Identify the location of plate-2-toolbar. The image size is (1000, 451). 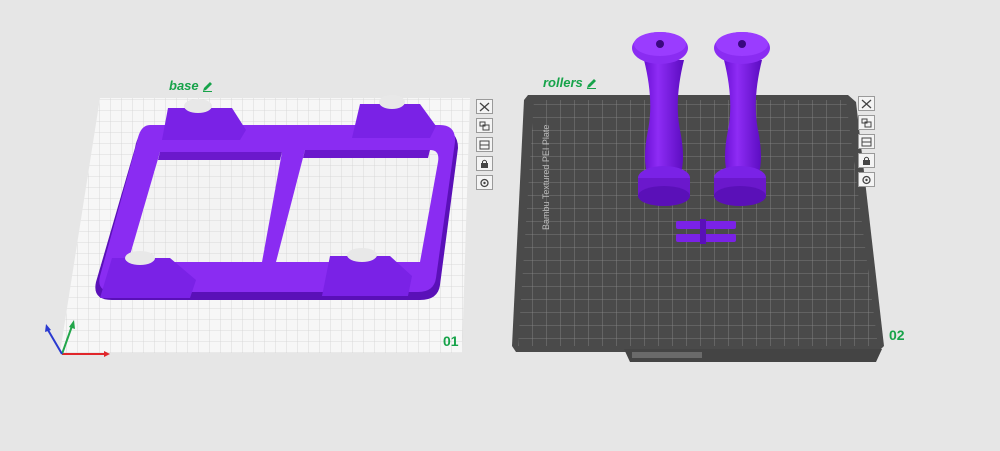
(866, 141).